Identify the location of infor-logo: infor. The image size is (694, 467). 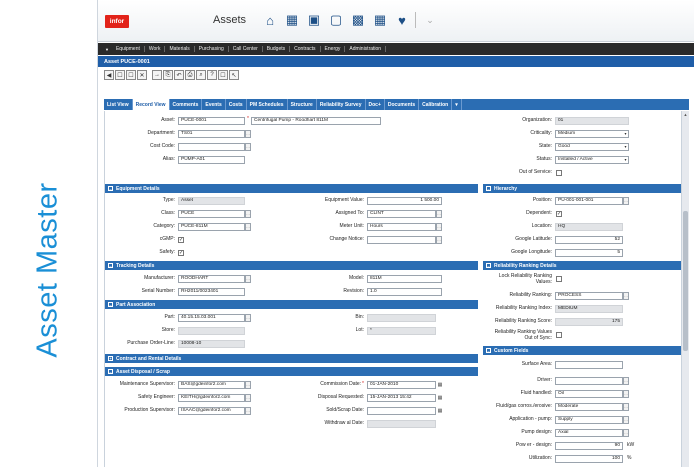
(117, 21).